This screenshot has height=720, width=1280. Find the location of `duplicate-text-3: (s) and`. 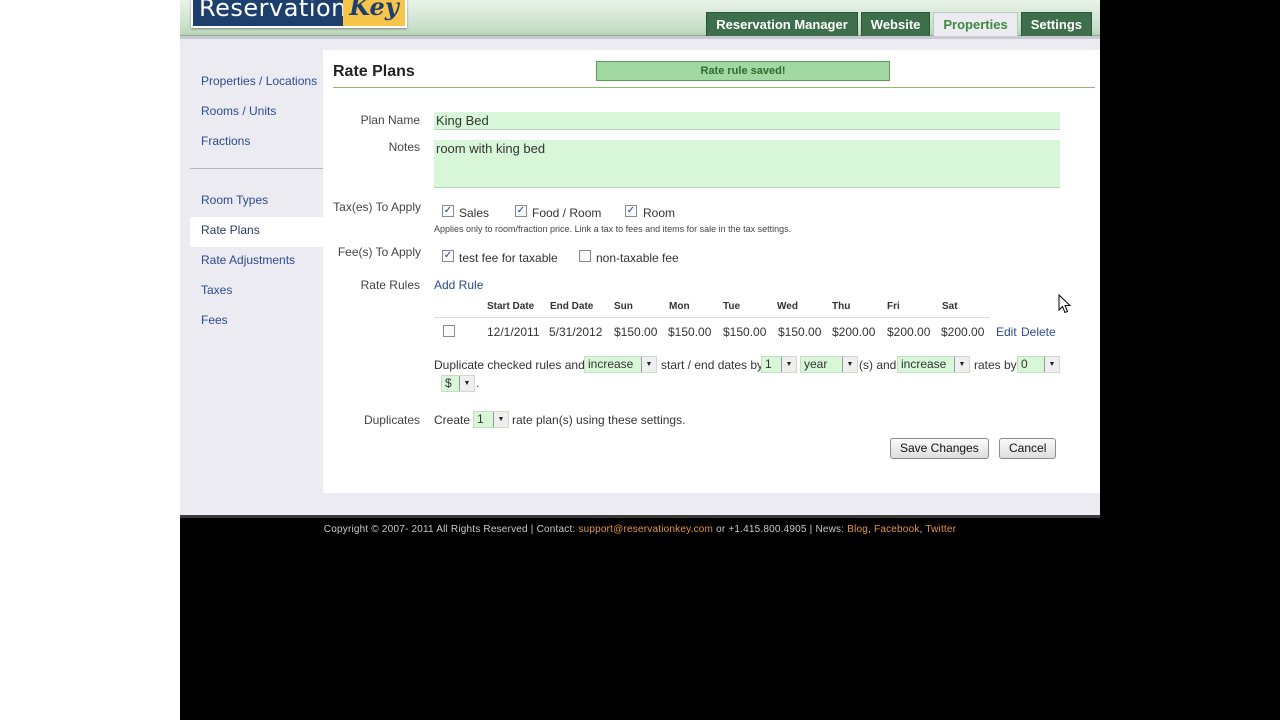

duplicate-text-3: (s) and is located at coordinates (878, 365).